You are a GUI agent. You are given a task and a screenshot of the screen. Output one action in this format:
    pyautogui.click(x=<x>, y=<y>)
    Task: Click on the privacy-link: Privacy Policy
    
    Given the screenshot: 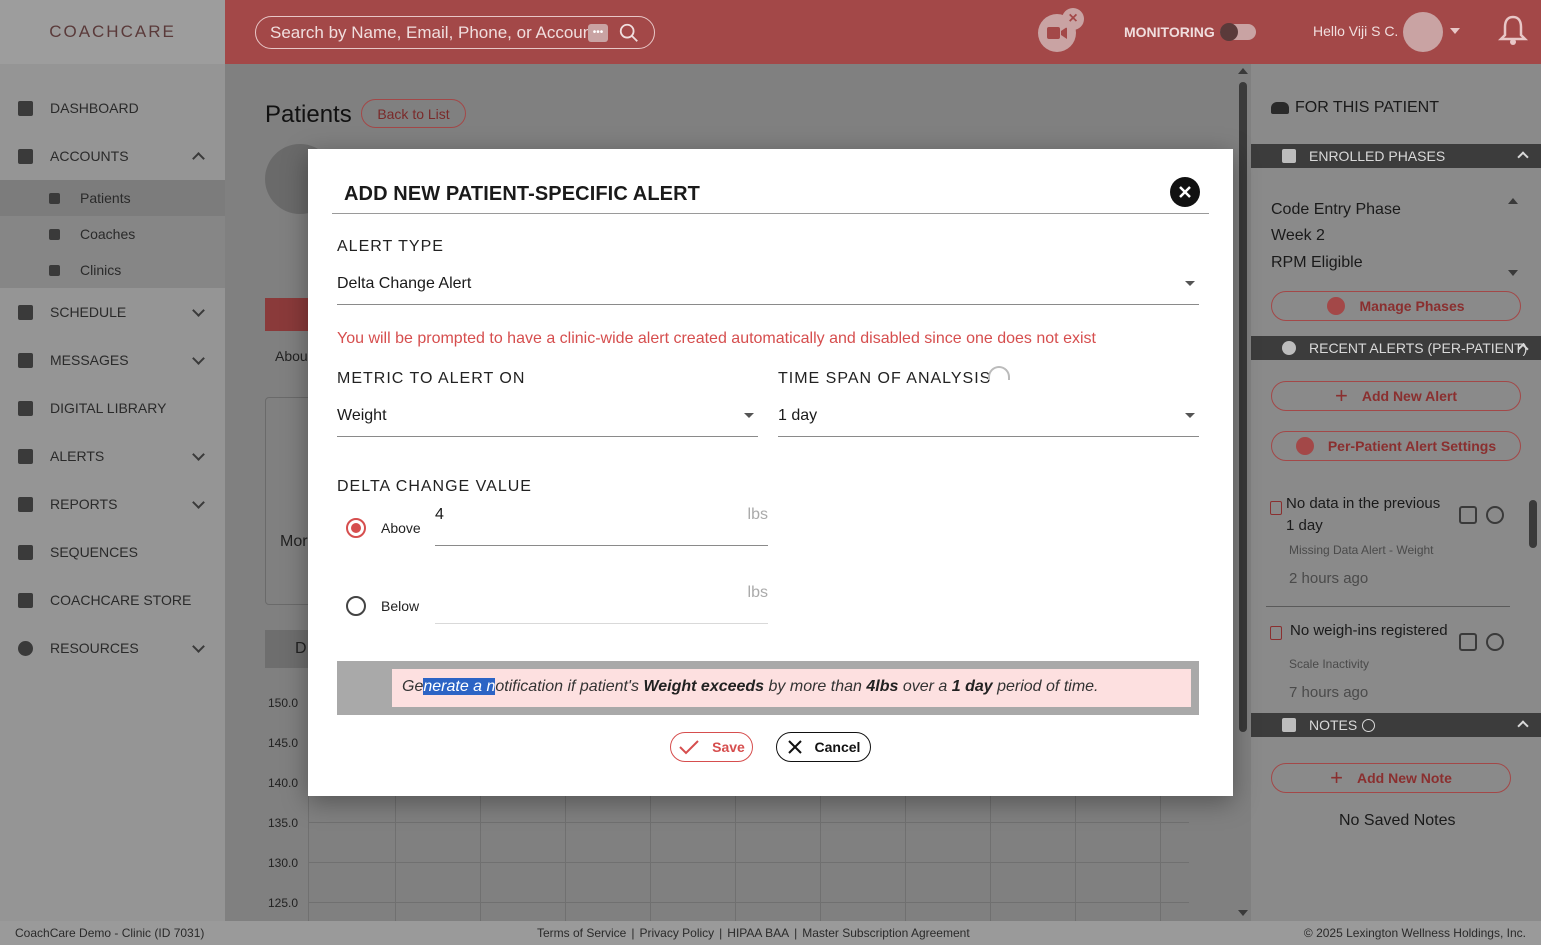 What is the action you would take?
    pyautogui.click(x=676, y=933)
    